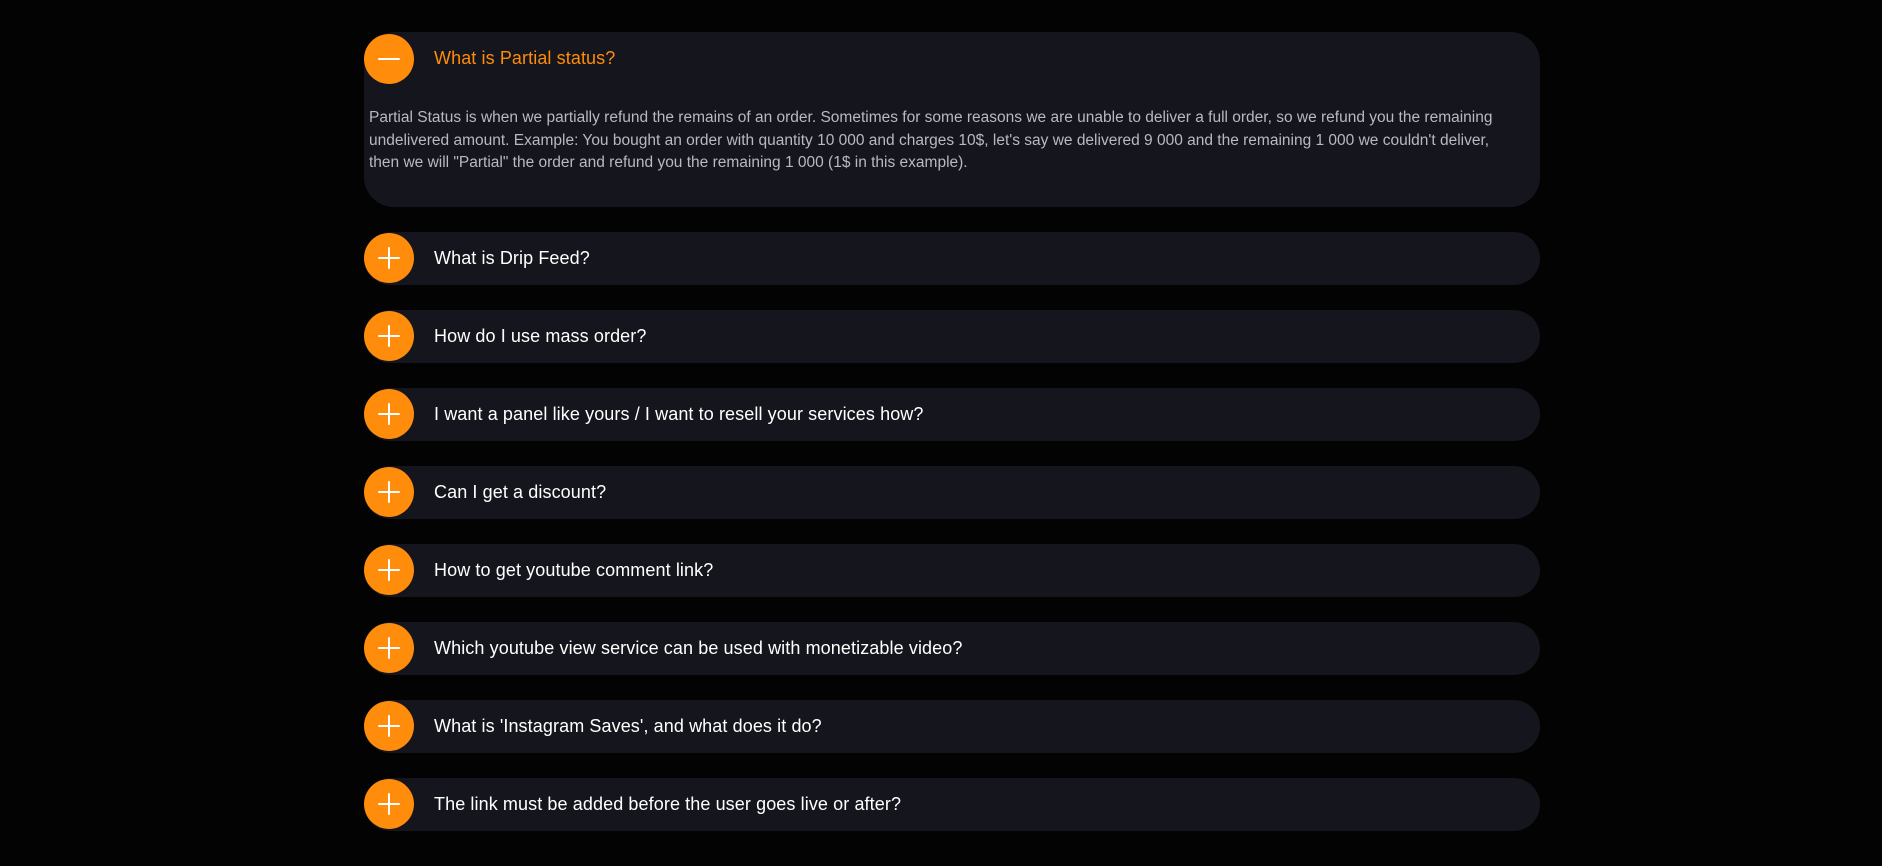 Image resolution: width=1882 pixels, height=866 pixels. I want to click on faq-question: How do I use mass order?, so click(540, 335).